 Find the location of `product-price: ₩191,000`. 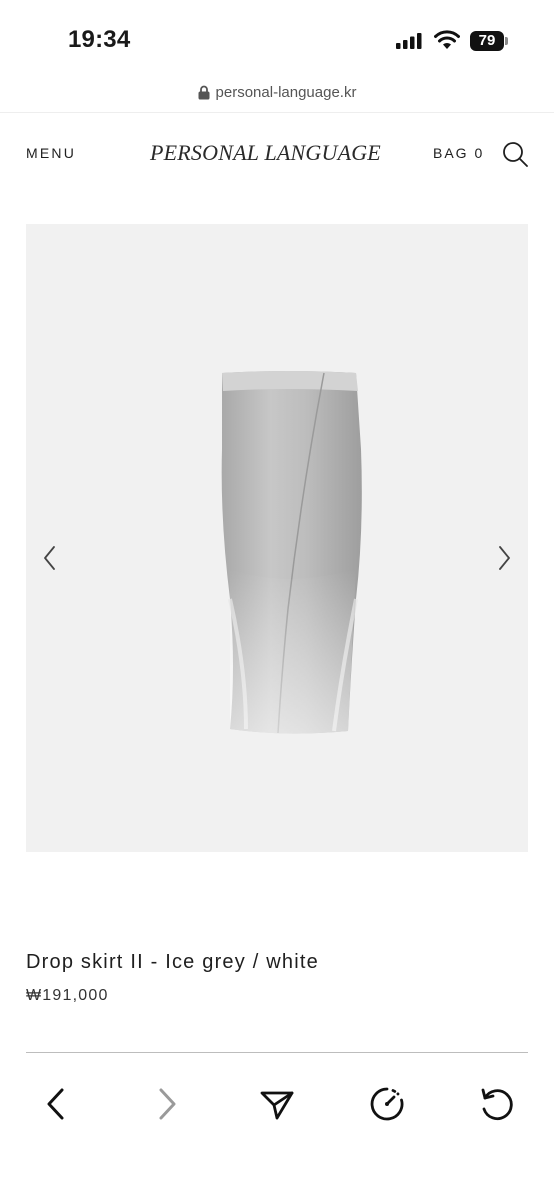

product-price: ₩191,000 is located at coordinates (67, 995).